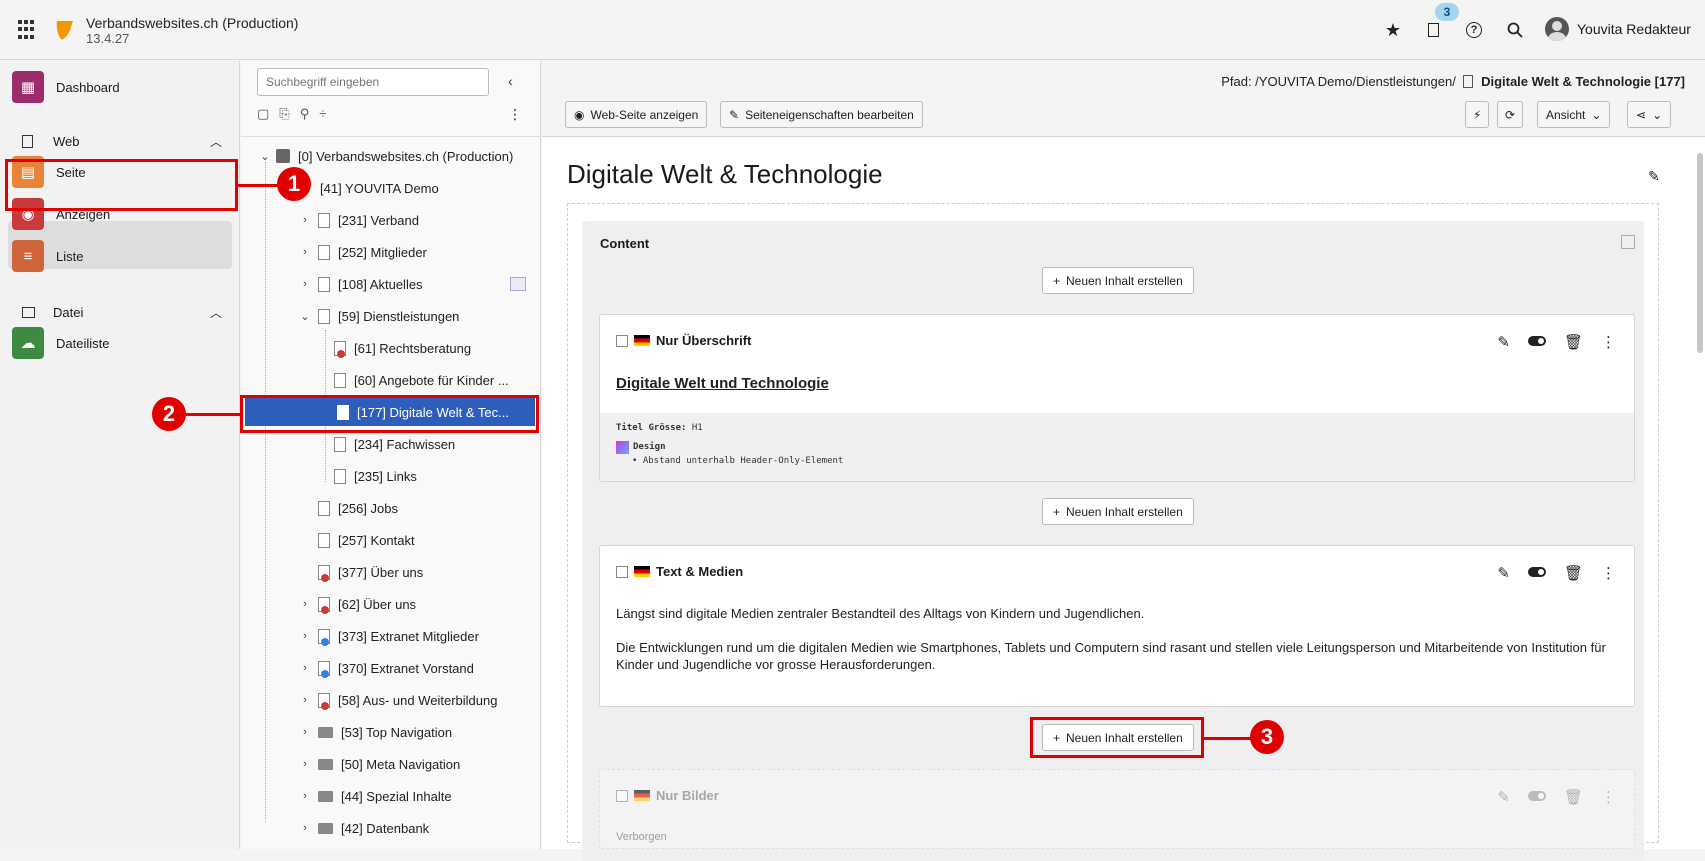 The image size is (1705, 861). I want to click on tree-node: › [42] Datenbank, so click(363, 828).